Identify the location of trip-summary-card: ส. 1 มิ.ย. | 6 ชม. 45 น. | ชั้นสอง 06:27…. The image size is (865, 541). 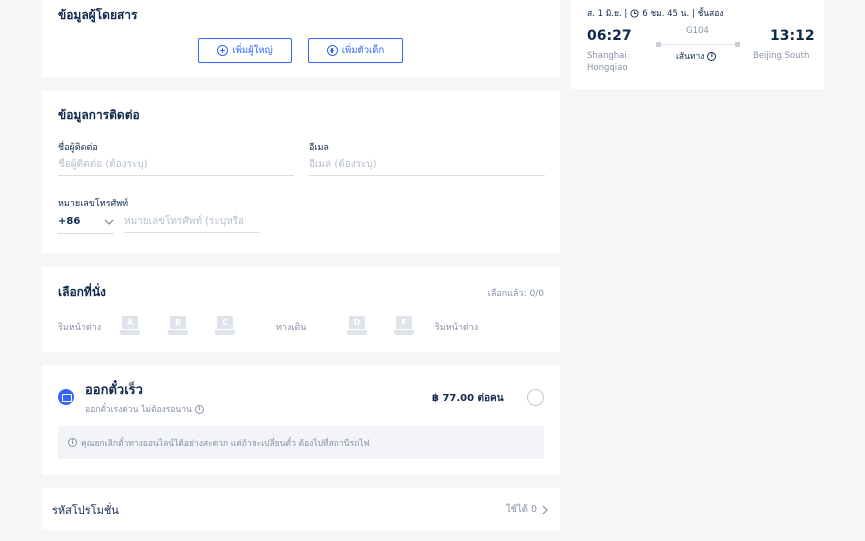
(697, 44).